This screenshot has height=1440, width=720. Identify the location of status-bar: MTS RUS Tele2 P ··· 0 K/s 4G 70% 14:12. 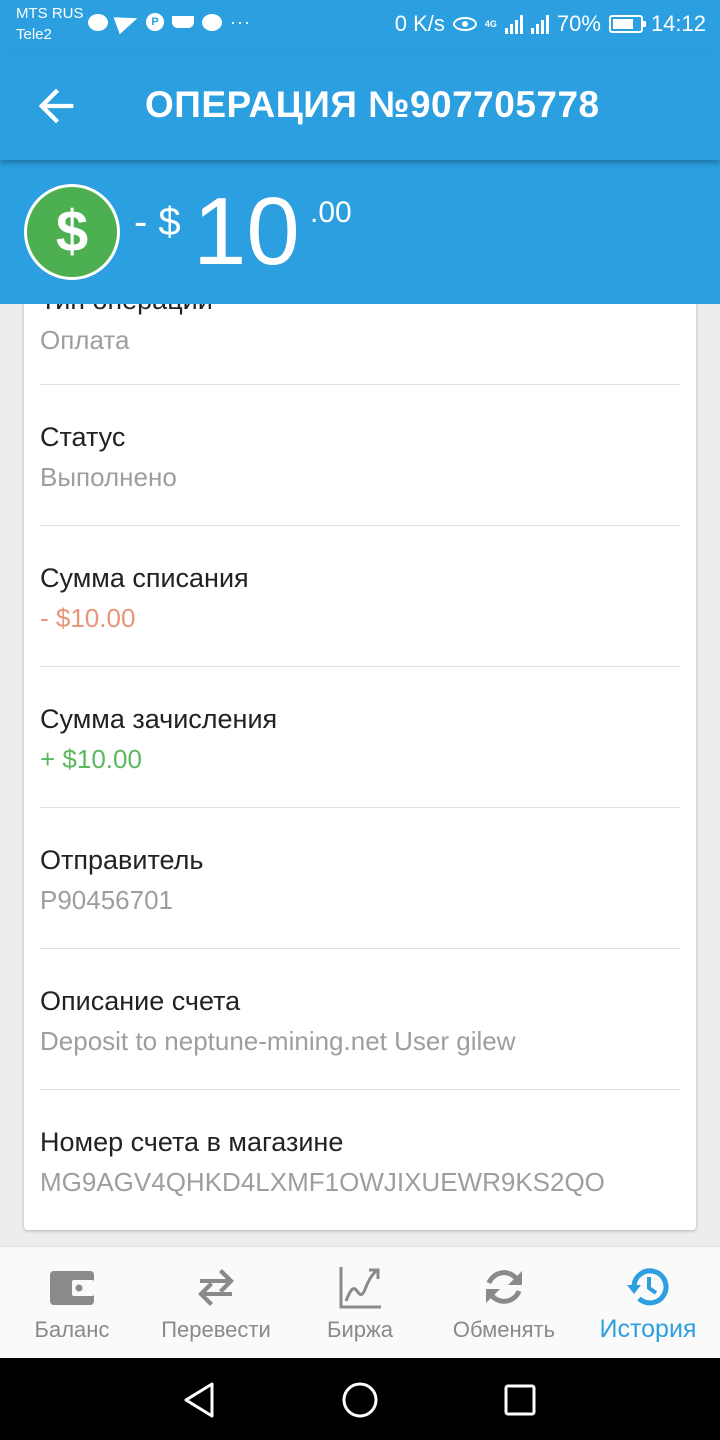
(360, 27).